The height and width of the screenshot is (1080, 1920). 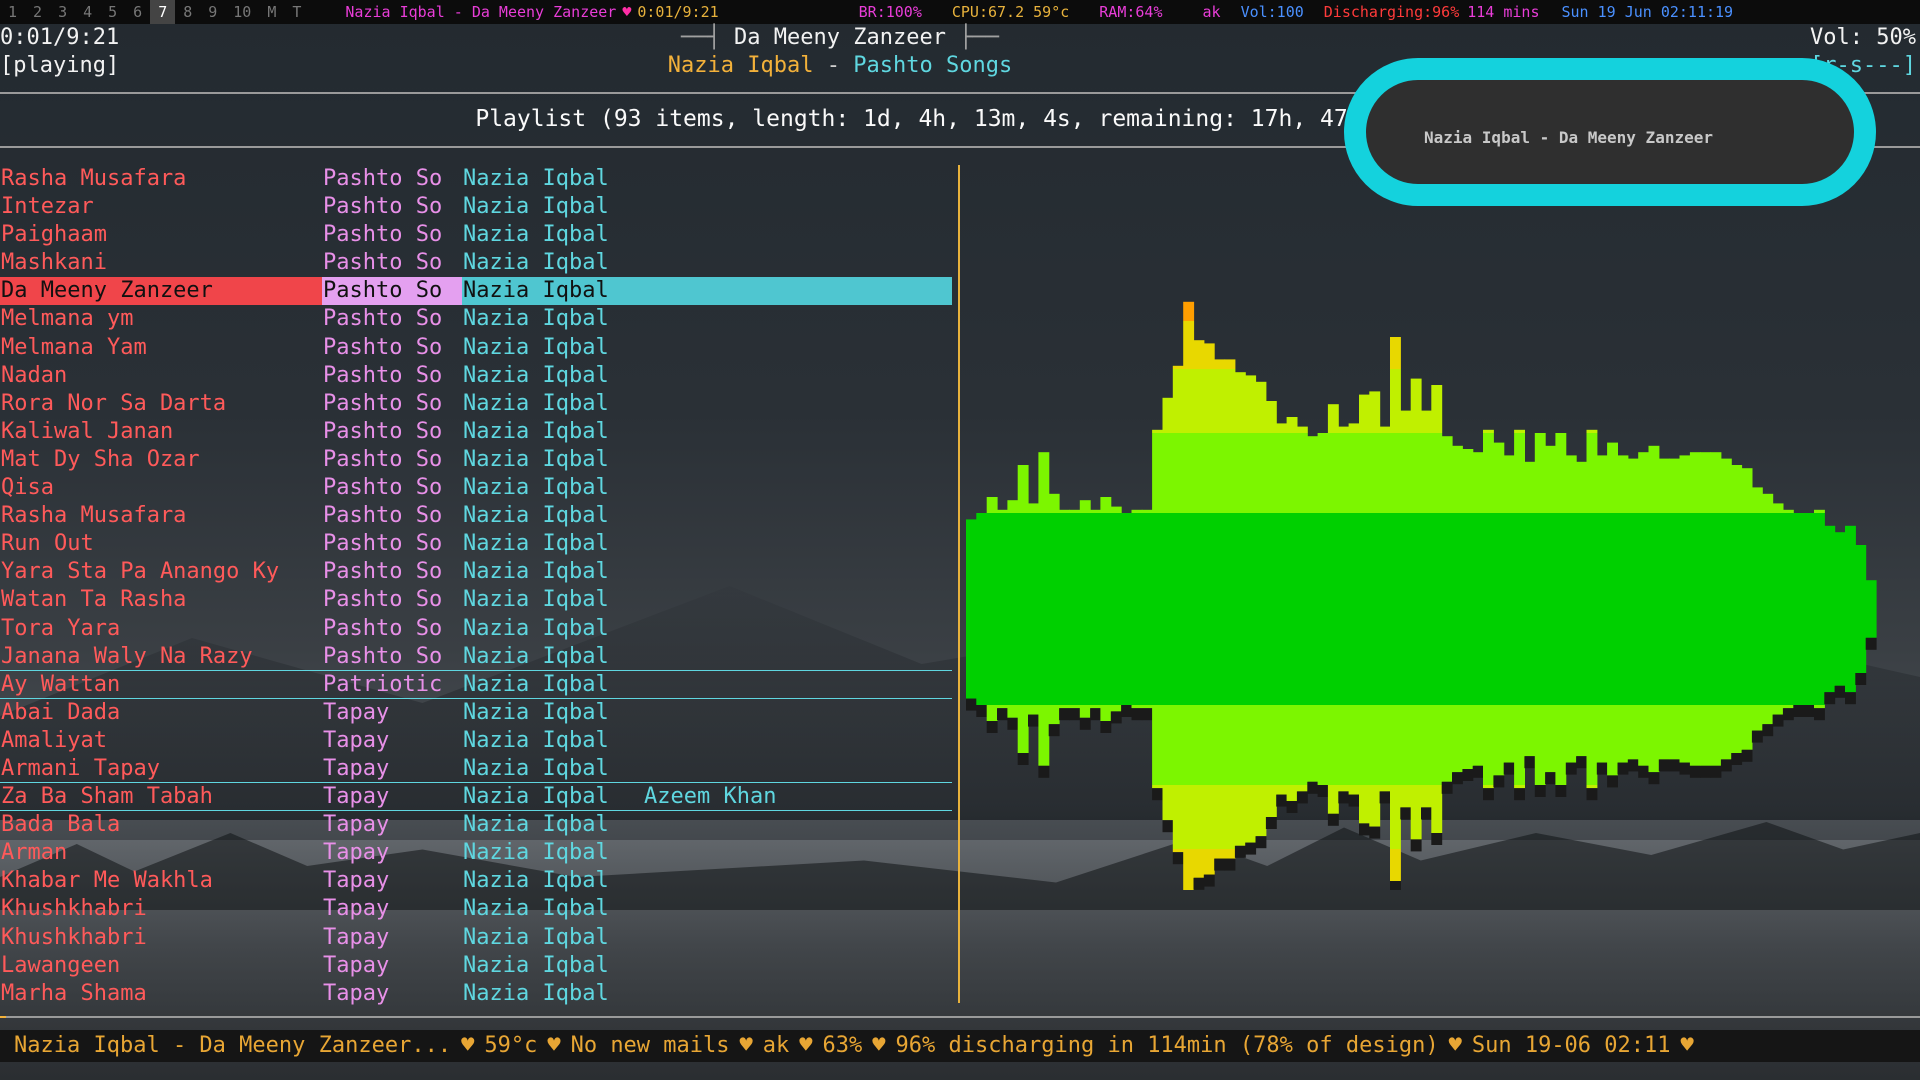 What do you see at coordinates (242, 12) in the screenshot?
I see `workspace-10: 10` at bounding box center [242, 12].